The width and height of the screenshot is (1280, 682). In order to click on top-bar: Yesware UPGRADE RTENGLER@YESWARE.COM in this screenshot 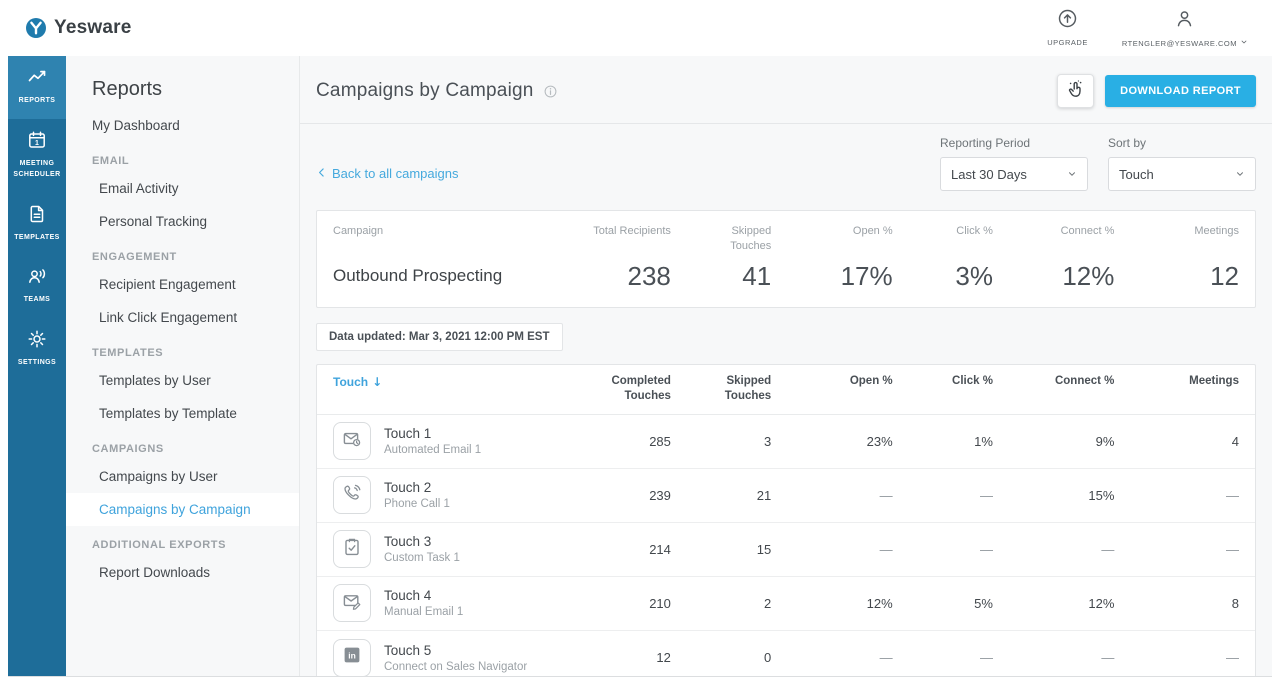, I will do `click(640, 28)`.